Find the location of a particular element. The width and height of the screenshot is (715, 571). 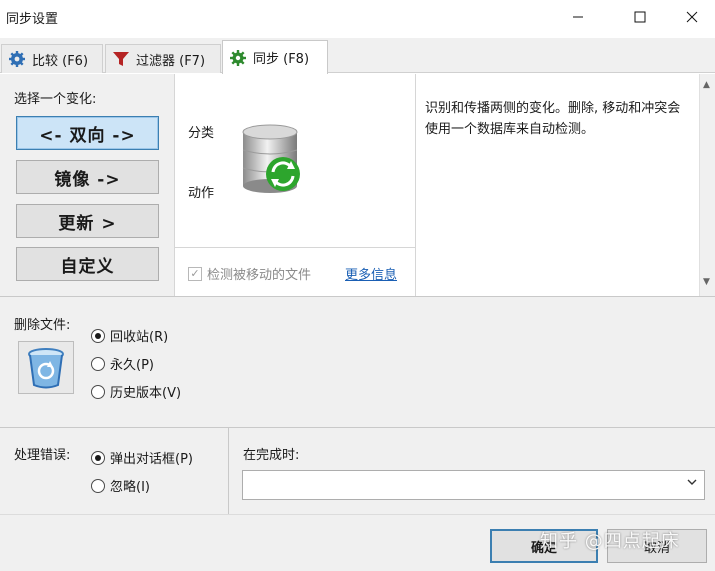

scroll-down-icon: ▼ is located at coordinates (706, 282).